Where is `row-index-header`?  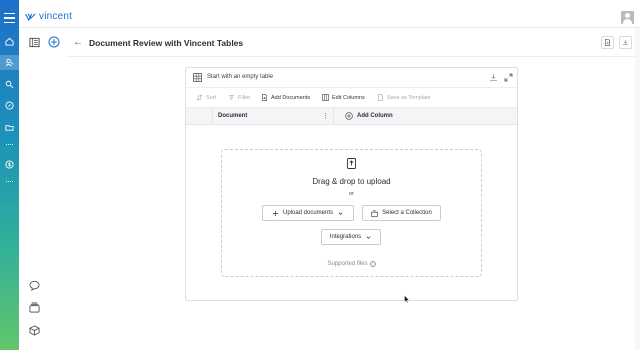 row-index-header is located at coordinates (199, 116).